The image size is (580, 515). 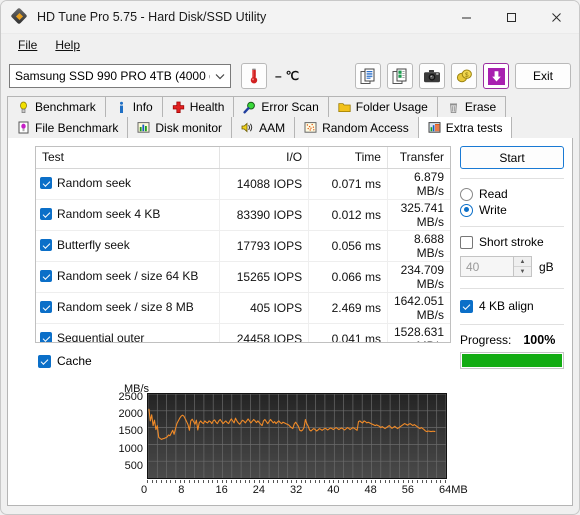 I want to click on tab-erase: Erase, so click(x=471, y=106).